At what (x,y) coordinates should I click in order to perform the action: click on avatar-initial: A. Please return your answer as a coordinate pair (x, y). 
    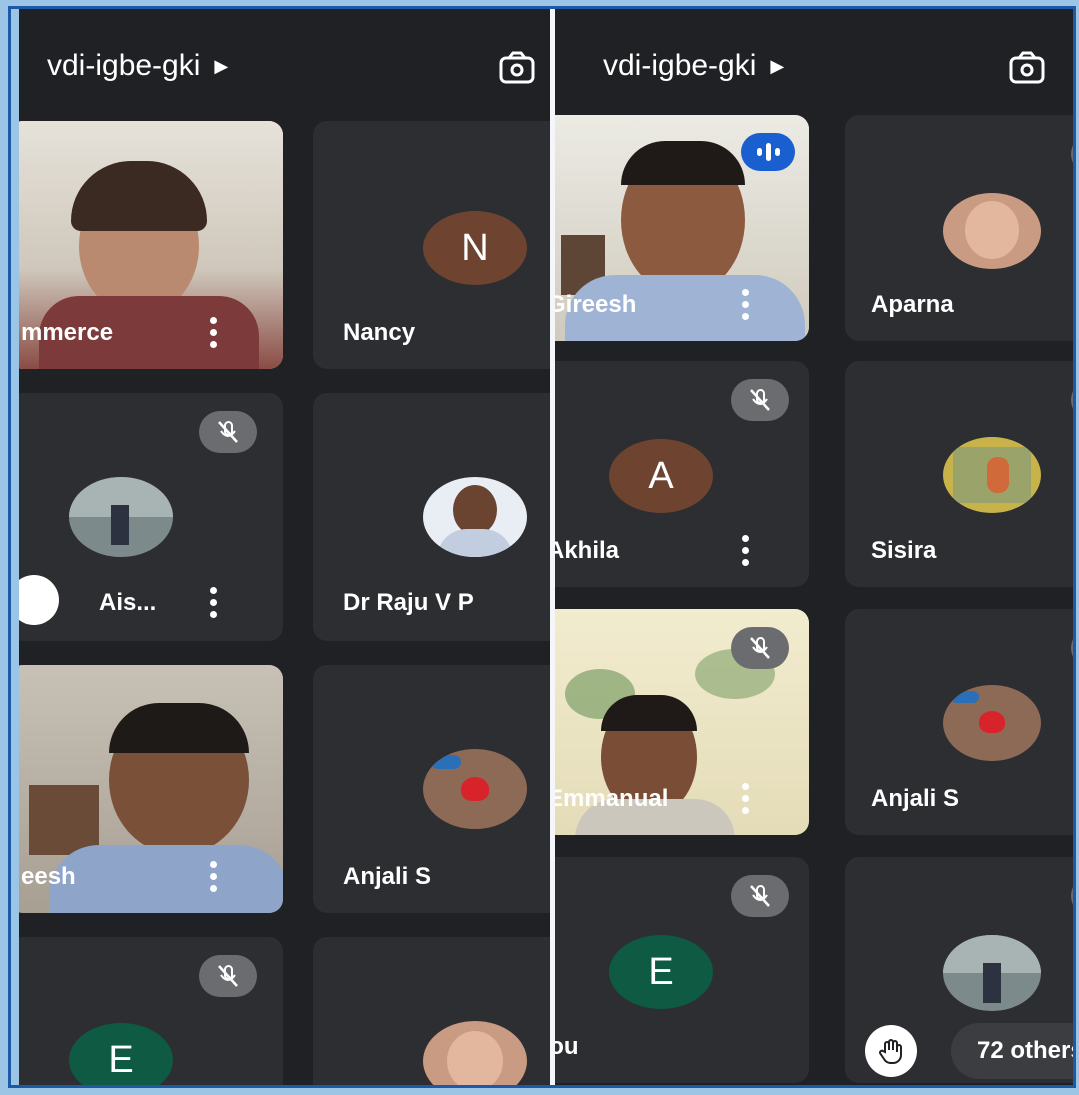
    Looking at the image, I should click on (661, 476).